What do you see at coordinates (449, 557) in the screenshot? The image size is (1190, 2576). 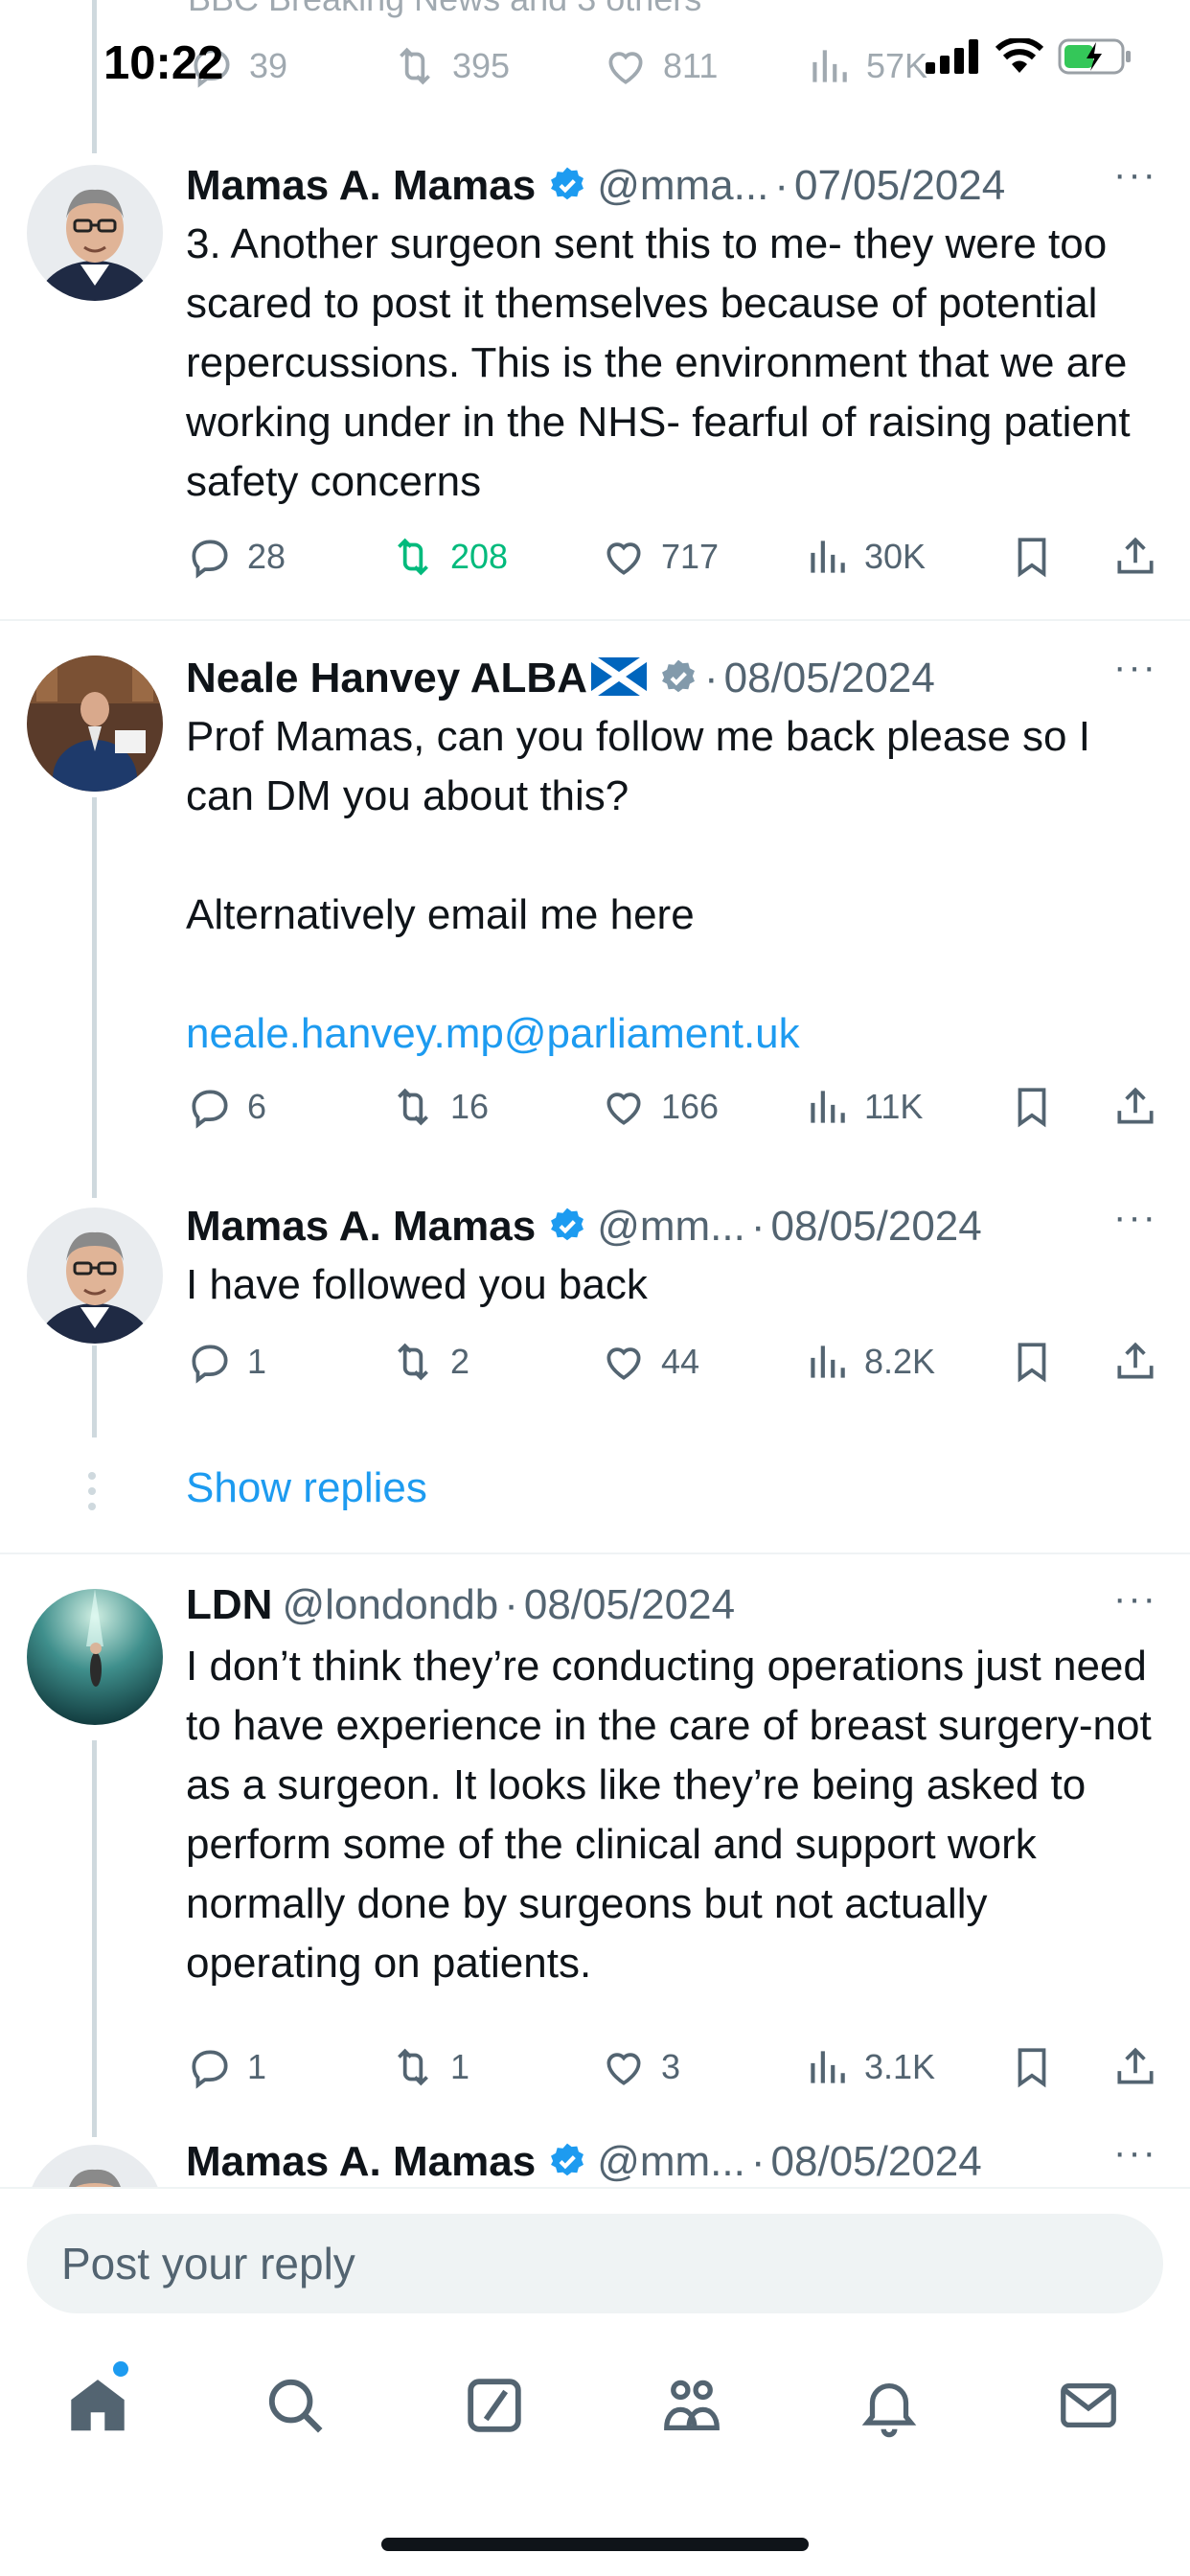 I see `retweet-button: 208` at bounding box center [449, 557].